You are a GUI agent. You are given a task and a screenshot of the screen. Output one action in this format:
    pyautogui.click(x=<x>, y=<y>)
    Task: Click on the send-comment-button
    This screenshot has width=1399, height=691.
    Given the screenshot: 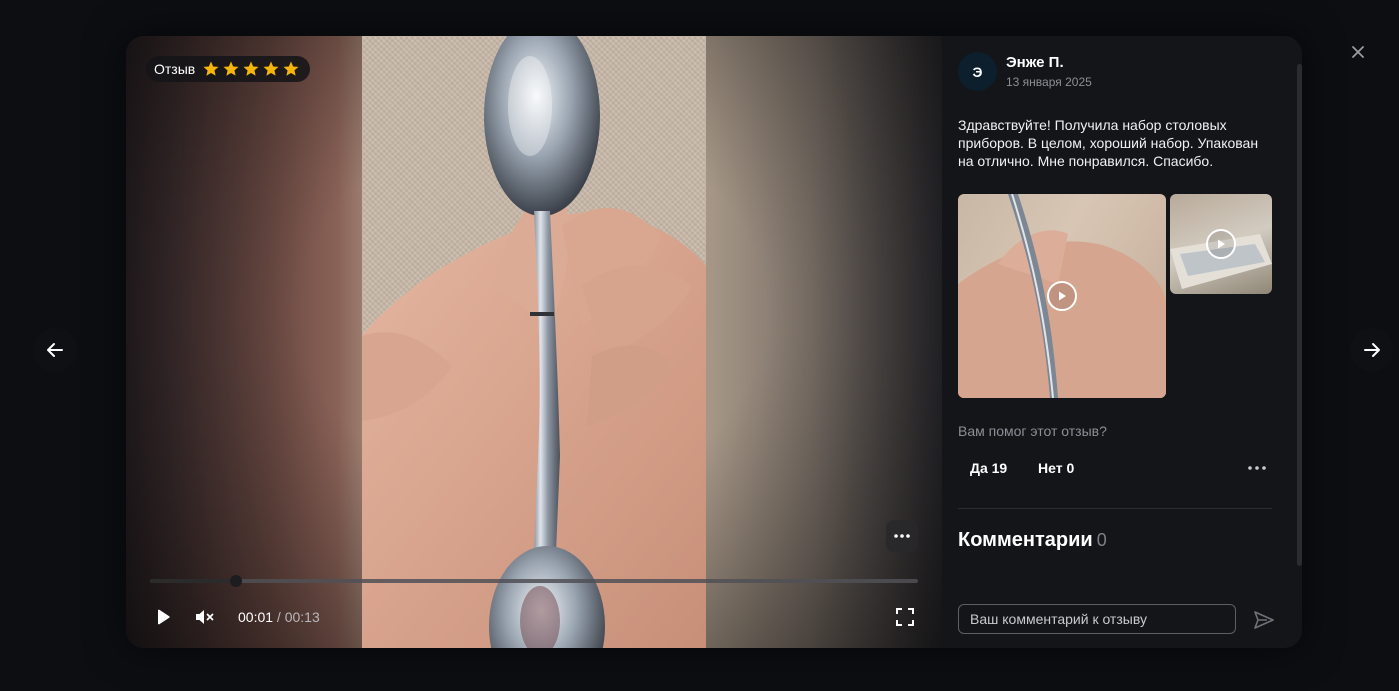 What is the action you would take?
    pyautogui.click(x=1264, y=620)
    